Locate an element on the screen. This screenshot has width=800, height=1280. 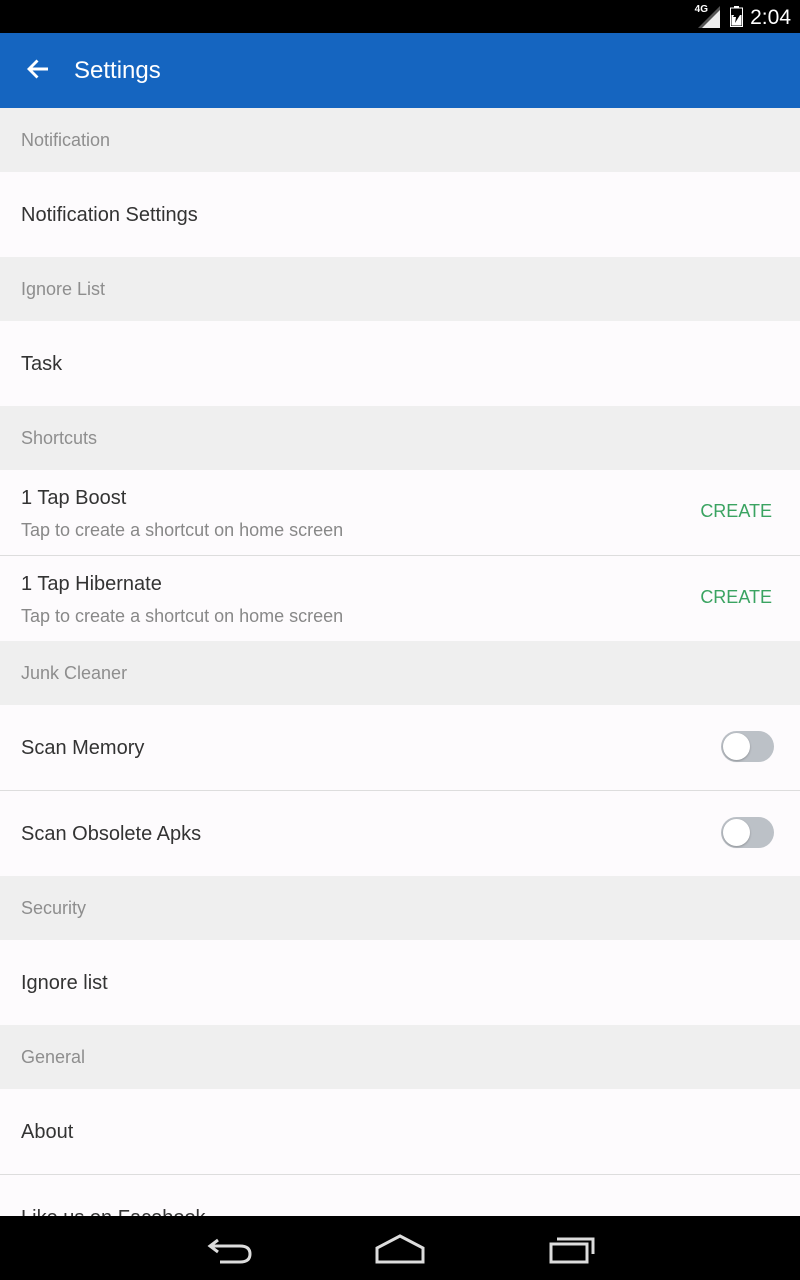
arrow-back-icon is located at coordinates (38, 69).